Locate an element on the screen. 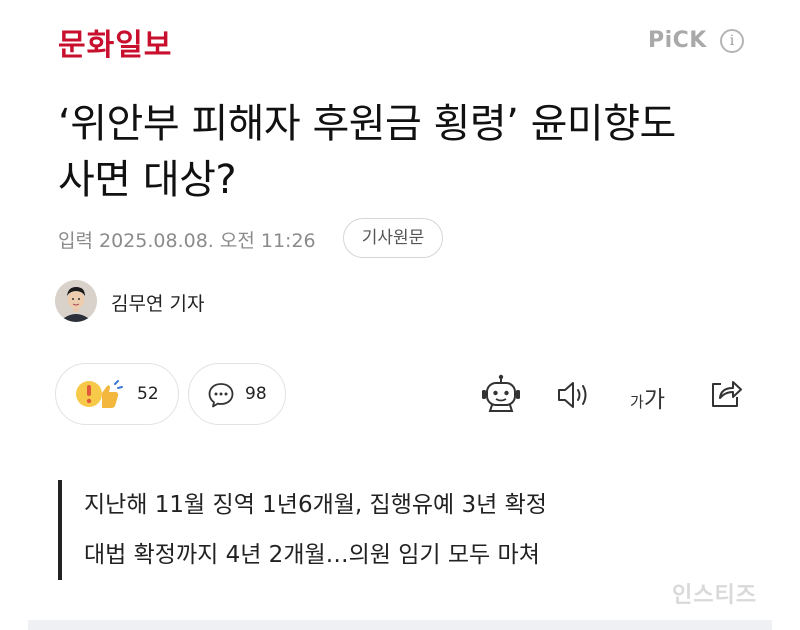 This screenshot has width=800, height=630. summary-line-1: 지난해 11월 징역 1년6개월, 집행유예 3년 확정 is located at coordinates (315, 505).